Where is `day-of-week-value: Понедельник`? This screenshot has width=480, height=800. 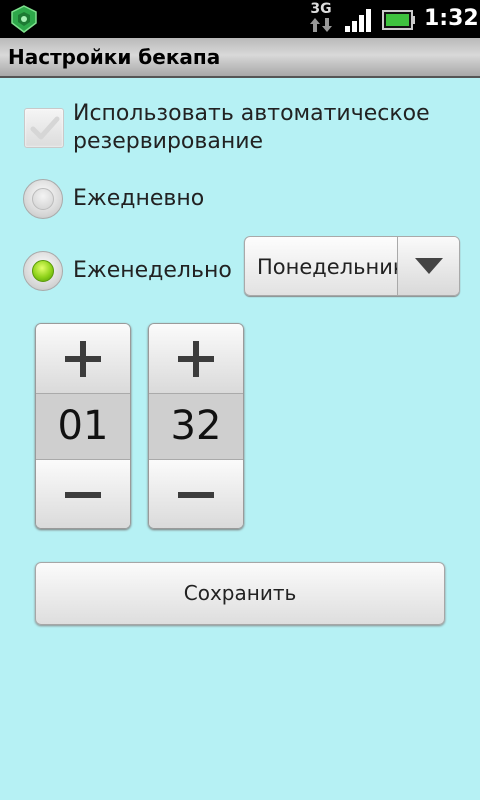 day-of-week-value: Понедельник is located at coordinates (328, 267).